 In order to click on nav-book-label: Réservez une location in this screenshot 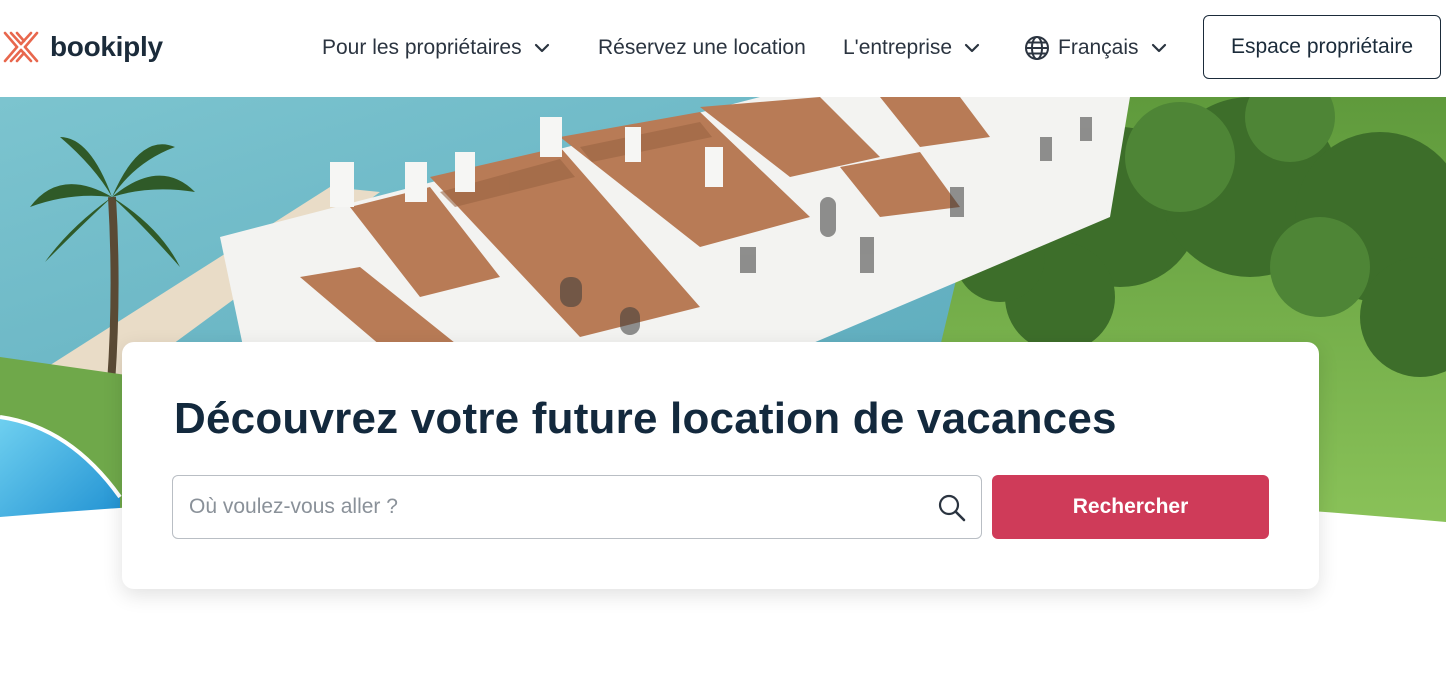, I will do `click(702, 47)`.